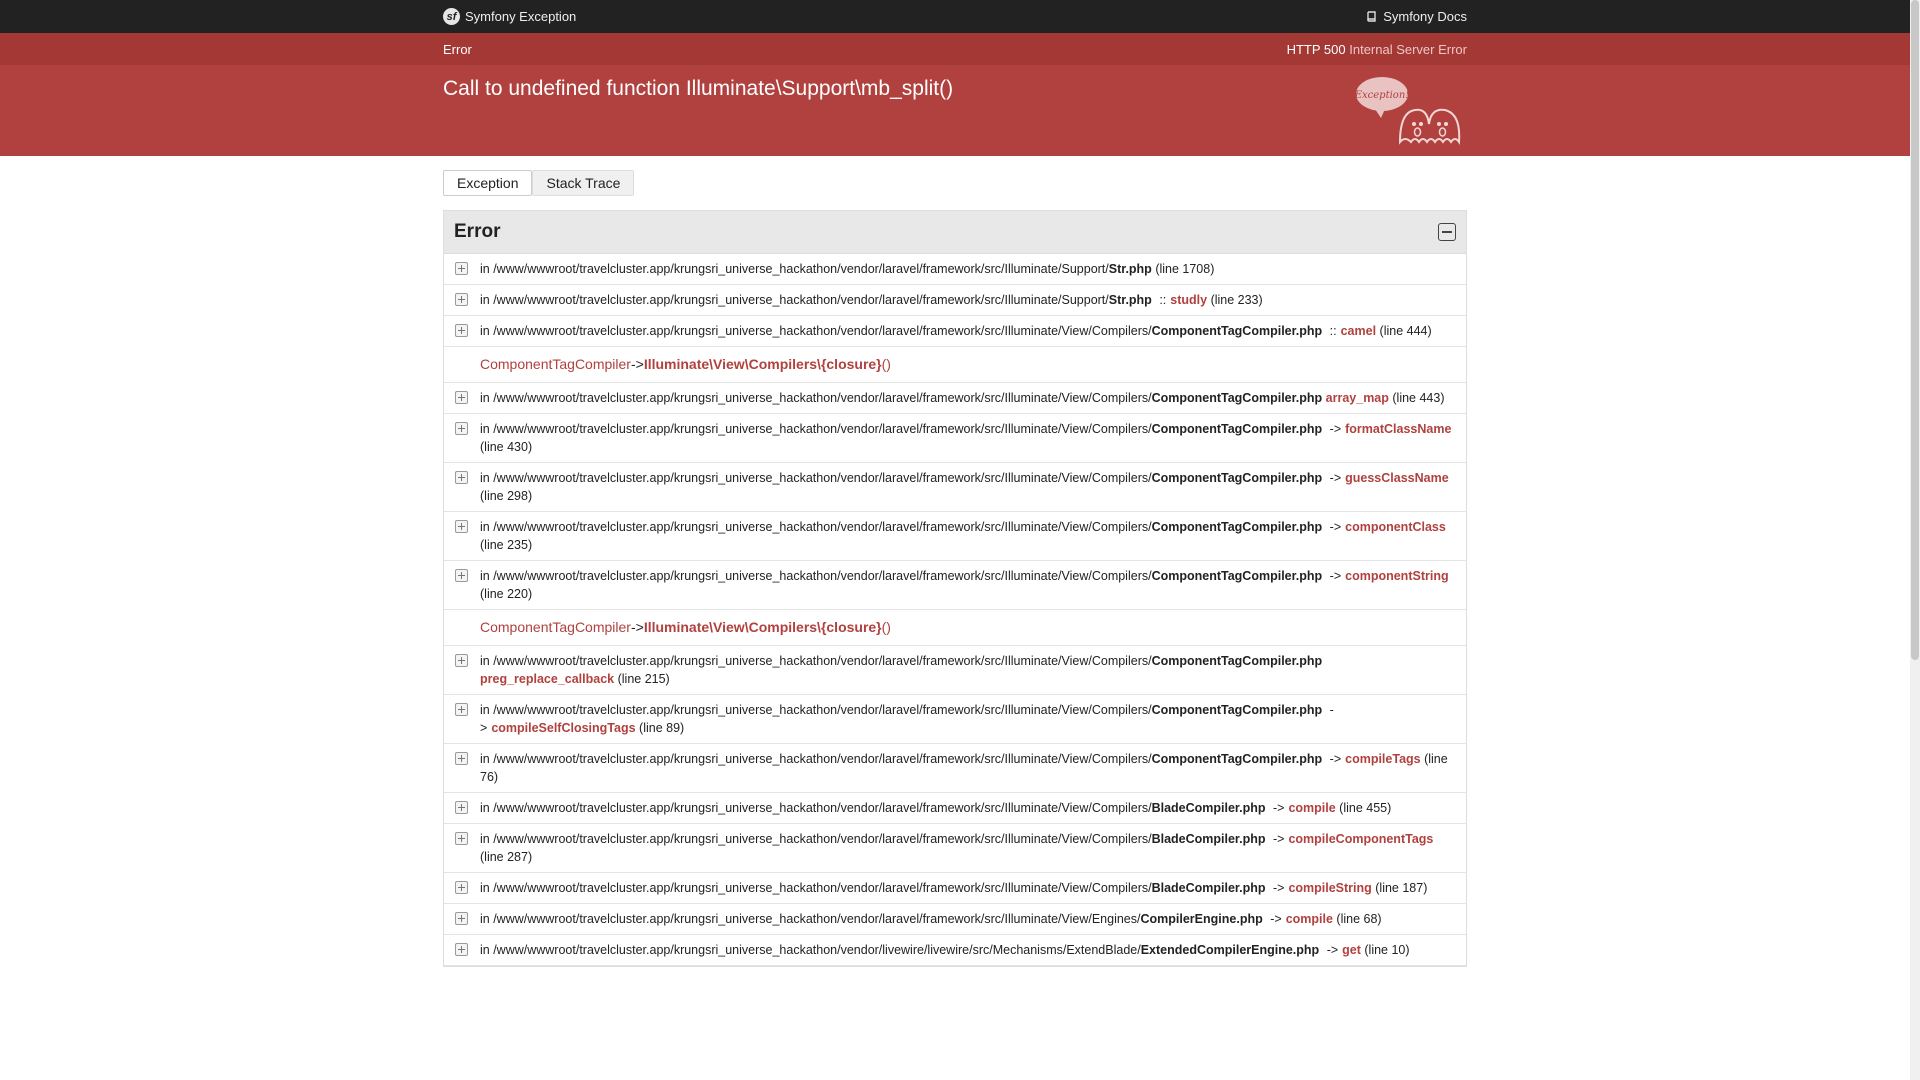 The image size is (1920, 1080). Describe the element at coordinates (1365, 808) in the screenshot. I see `line-number: (line 455)` at that location.